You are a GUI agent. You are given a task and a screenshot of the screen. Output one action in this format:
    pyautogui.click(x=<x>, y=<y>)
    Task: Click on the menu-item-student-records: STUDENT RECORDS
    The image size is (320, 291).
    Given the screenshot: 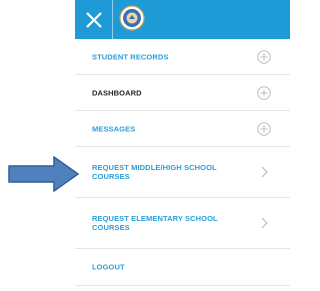 What is the action you would take?
    pyautogui.click(x=182, y=57)
    